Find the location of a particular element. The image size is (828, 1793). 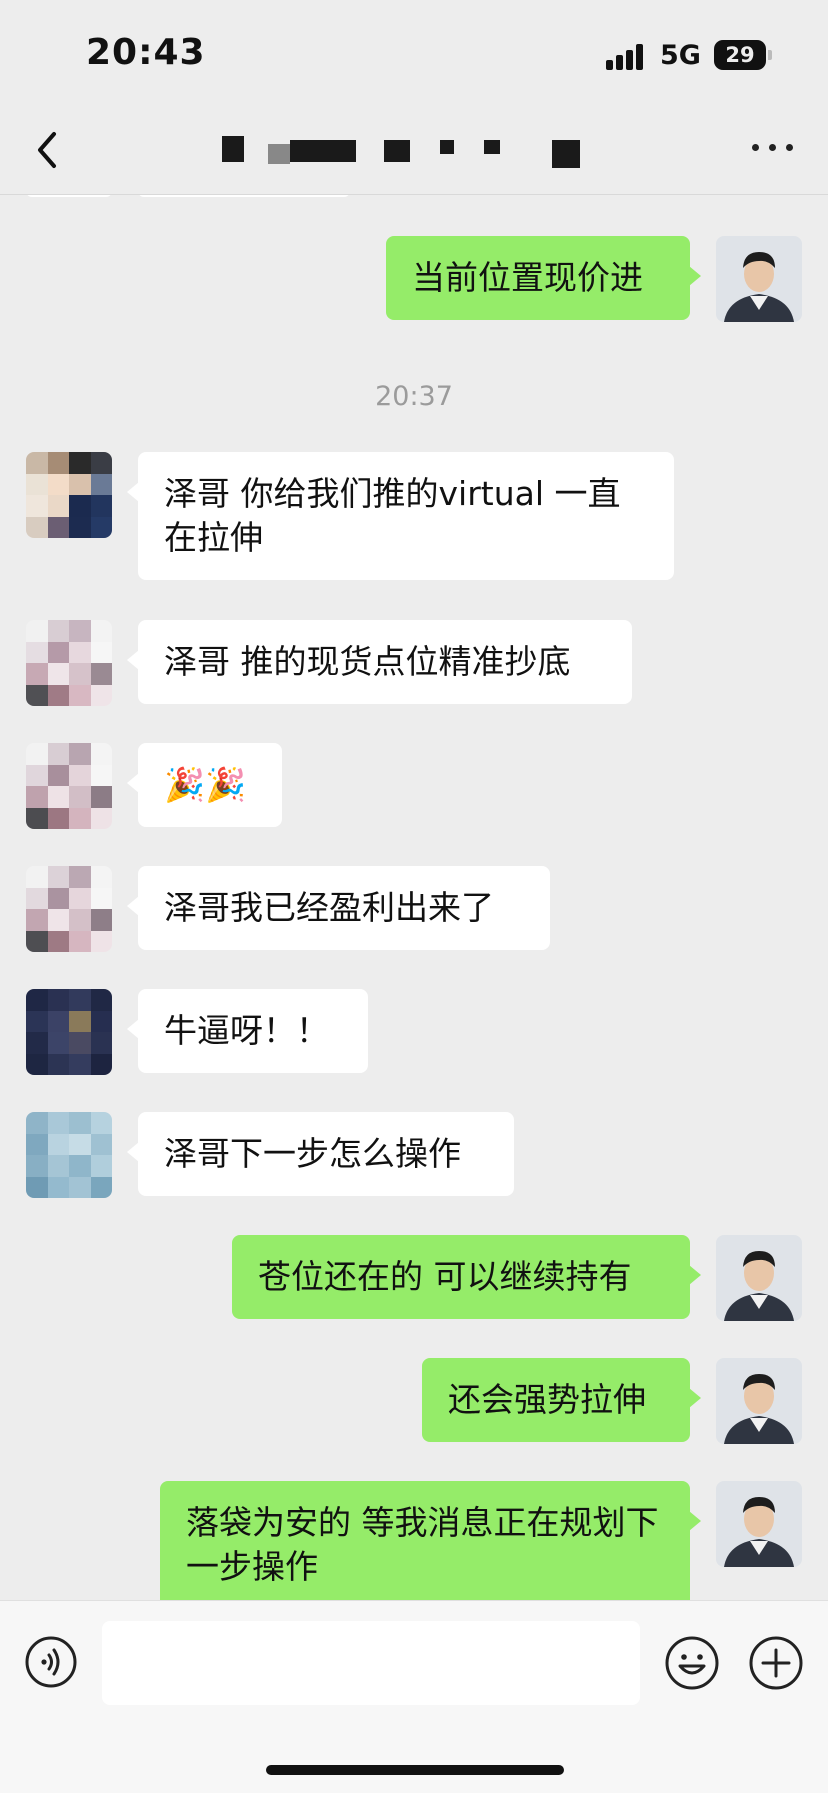

more-functions-button is located at coordinates (776, 1663).